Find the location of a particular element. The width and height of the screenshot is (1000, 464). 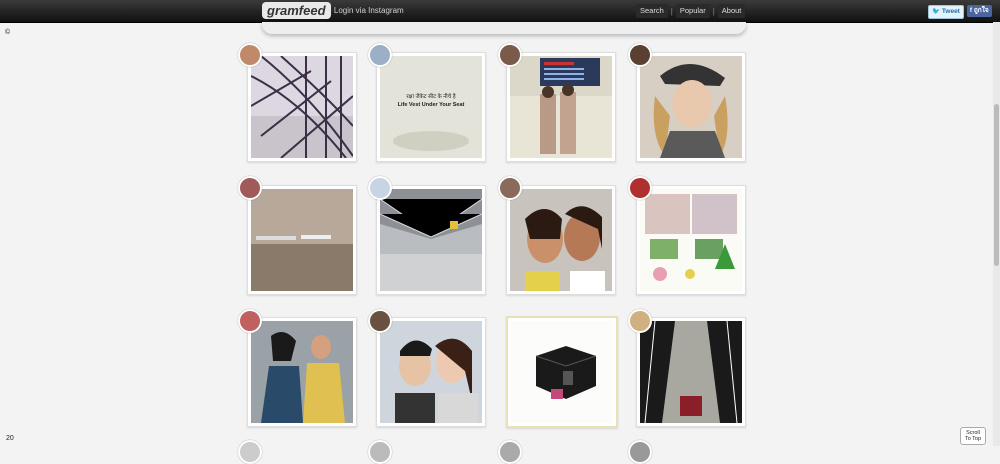

photo-two-friends-selfie is located at coordinates (561, 240).